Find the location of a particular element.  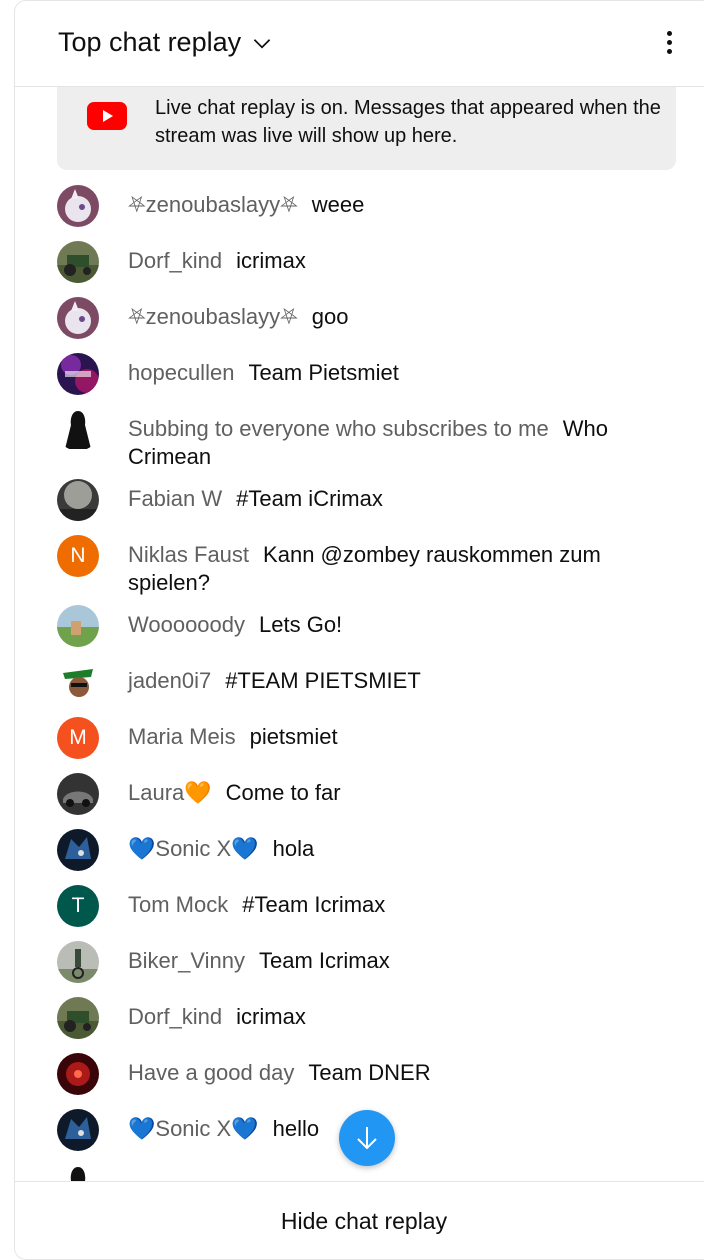

chevron-down-icon is located at coordinates (262, 43).